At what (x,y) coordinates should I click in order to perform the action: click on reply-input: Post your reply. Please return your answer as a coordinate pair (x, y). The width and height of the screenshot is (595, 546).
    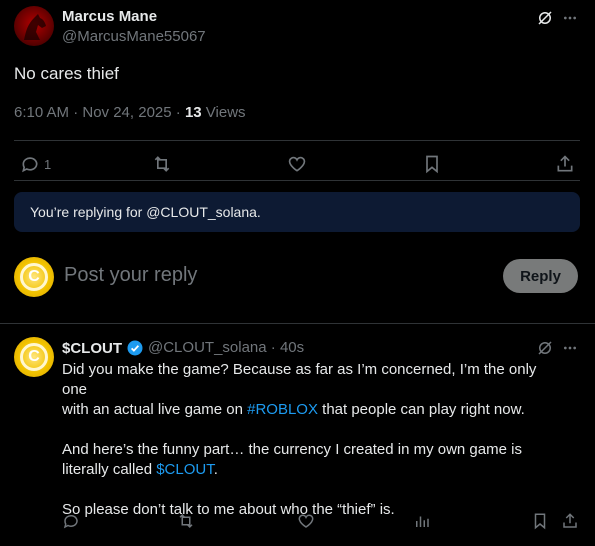
    Looking at the image, I should click on (130, 275).